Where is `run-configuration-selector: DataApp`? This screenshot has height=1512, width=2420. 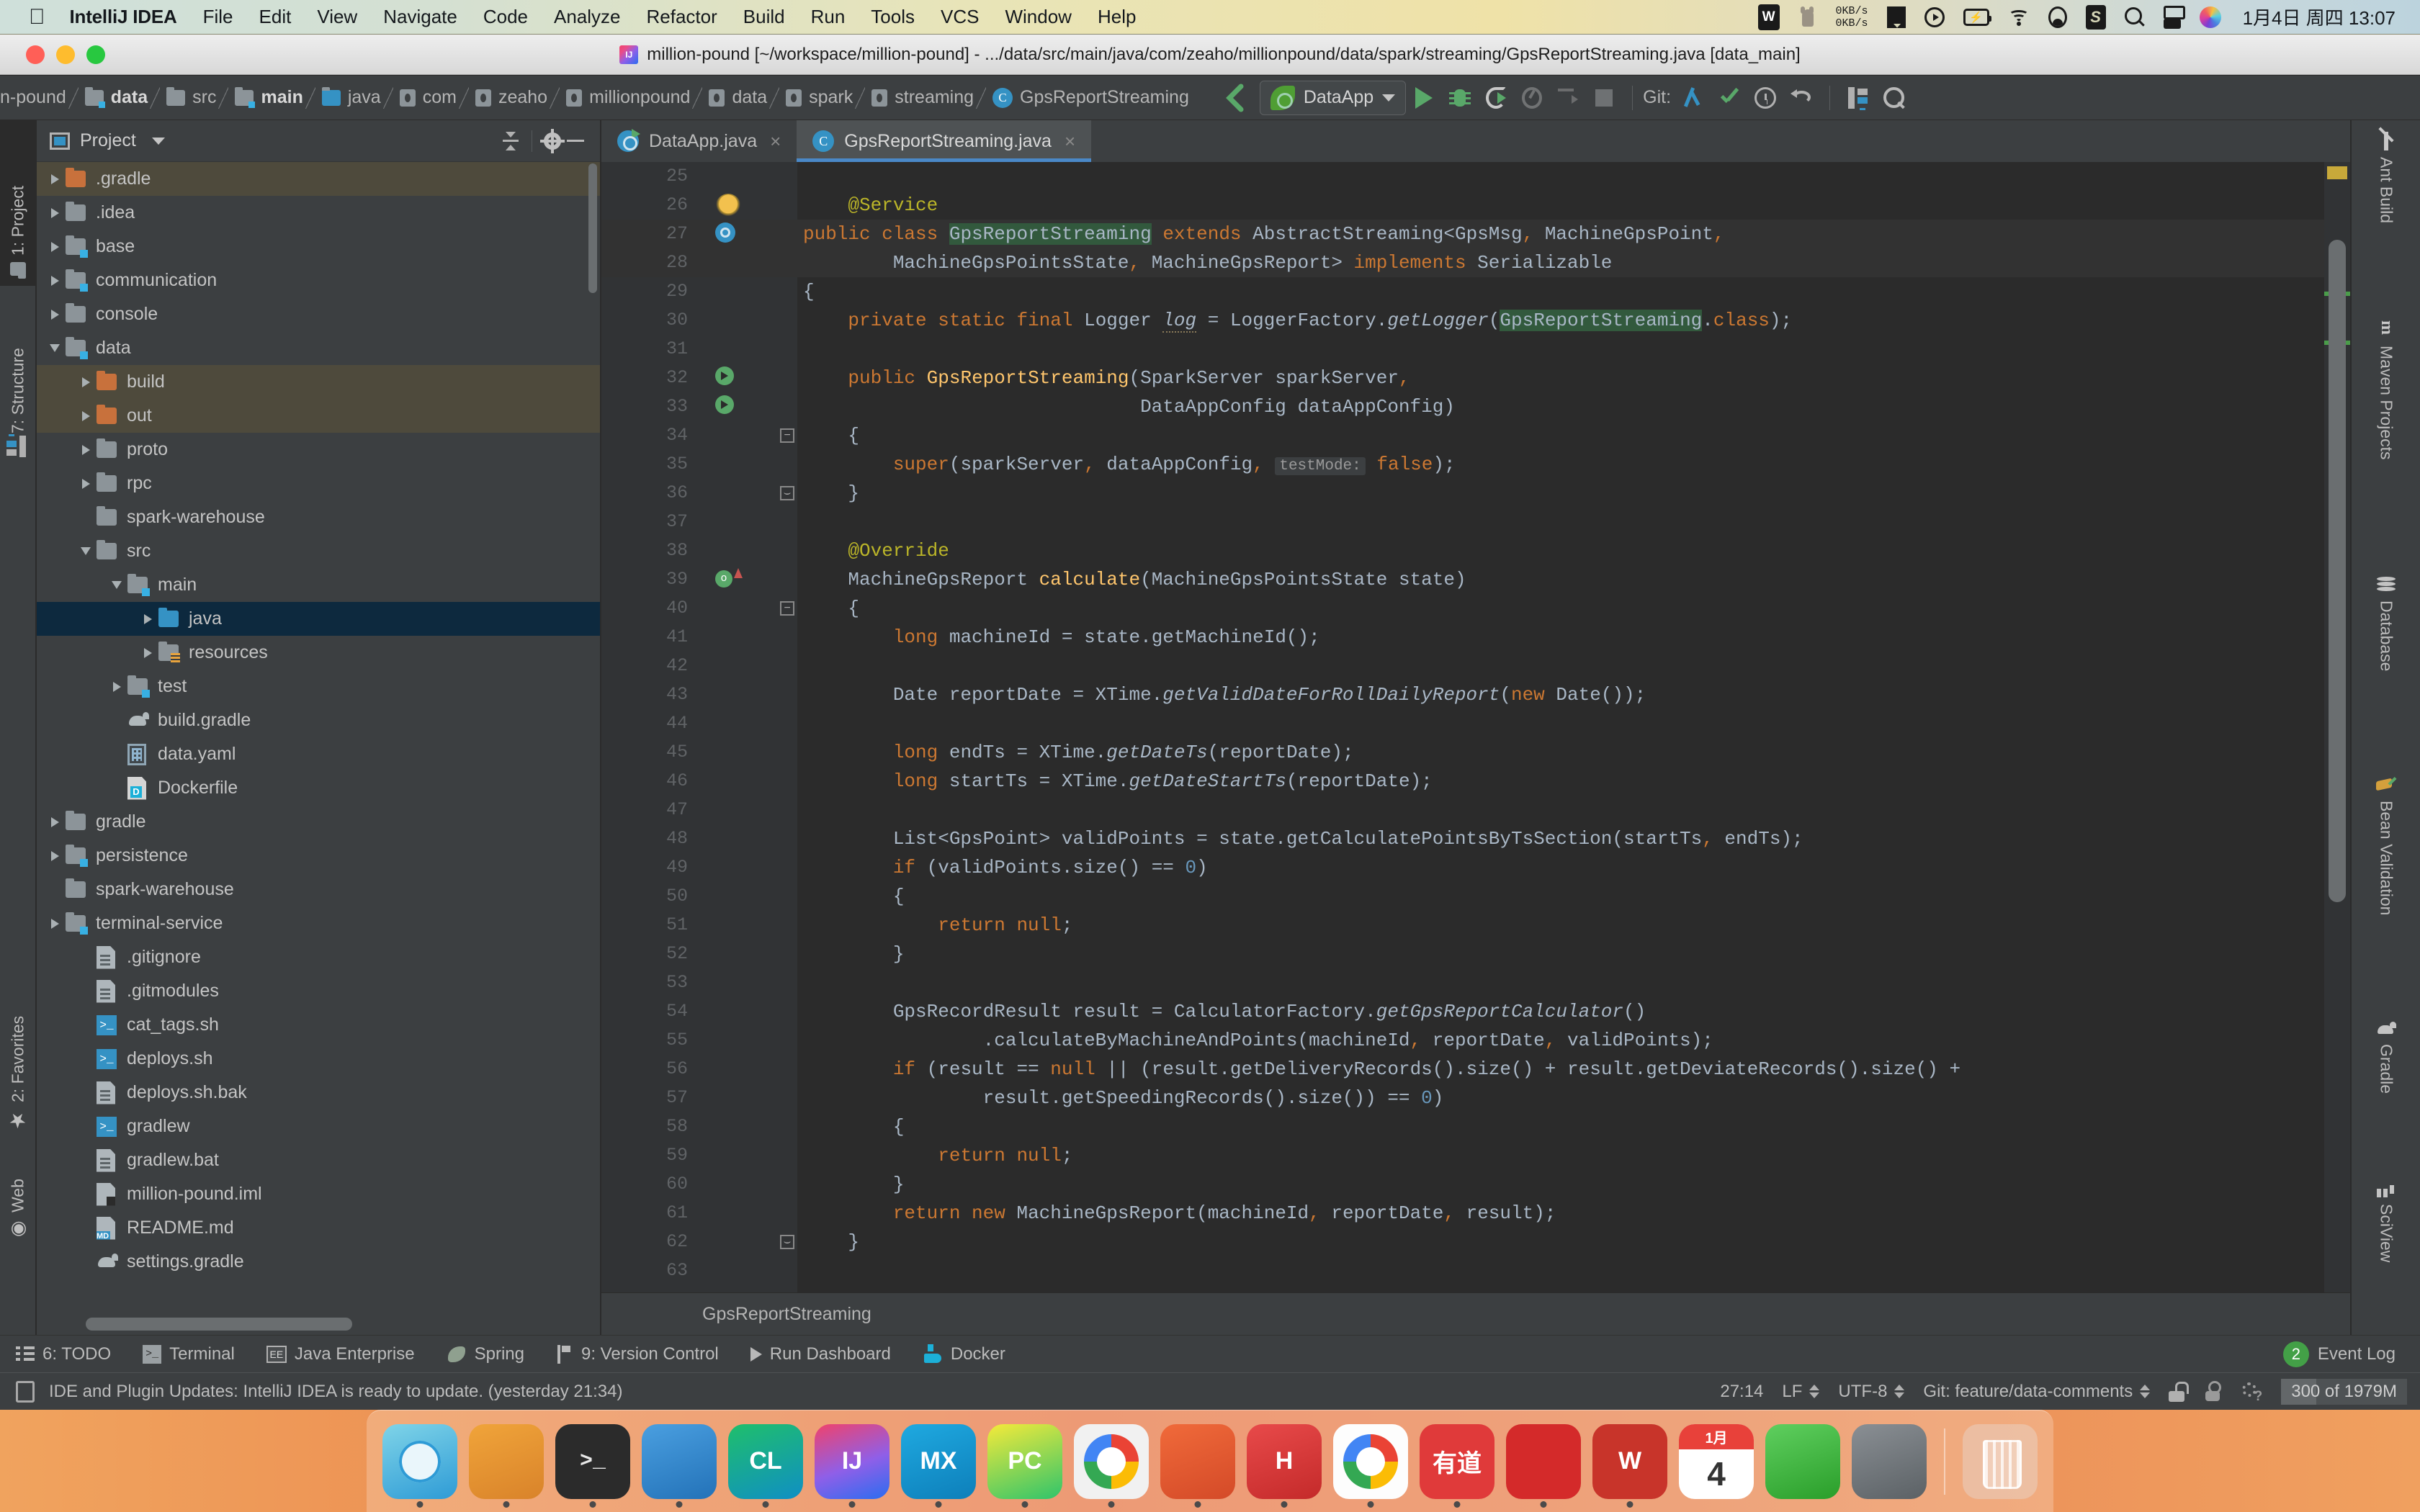
run-configuration-selector: DataApp is located at coordinates (1333, 97).